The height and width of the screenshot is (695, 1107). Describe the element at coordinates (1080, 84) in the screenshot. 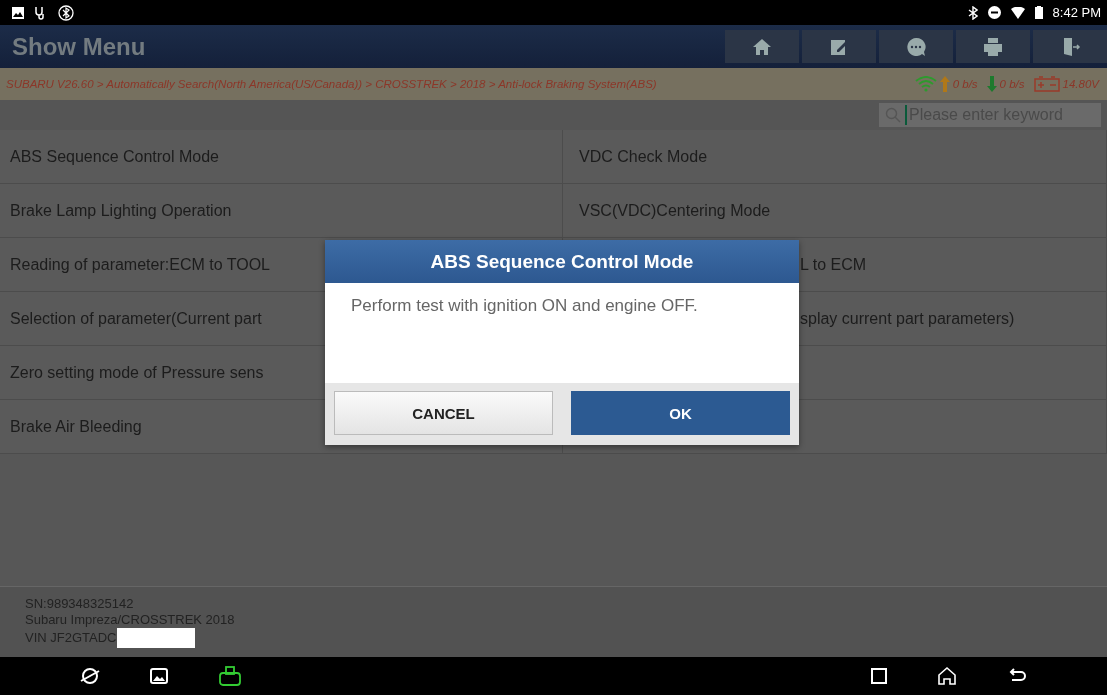

I see `voltage-reading: 14.80V` at that location.